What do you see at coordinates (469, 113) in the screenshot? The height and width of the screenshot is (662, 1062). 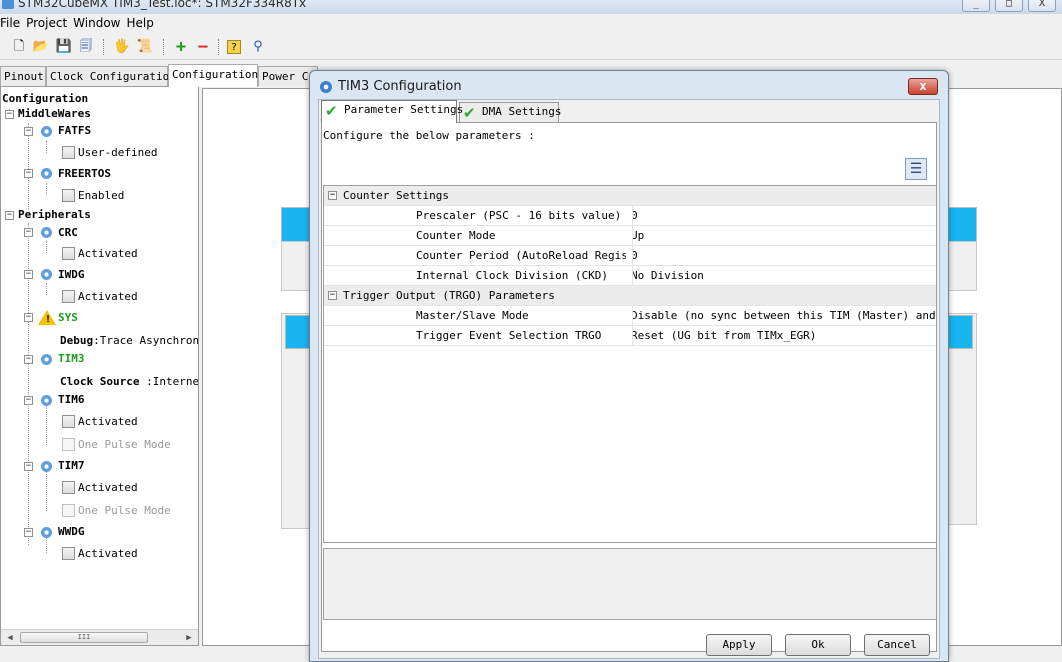 I see `check-icon: ✔` at bounding box center [469, 113].